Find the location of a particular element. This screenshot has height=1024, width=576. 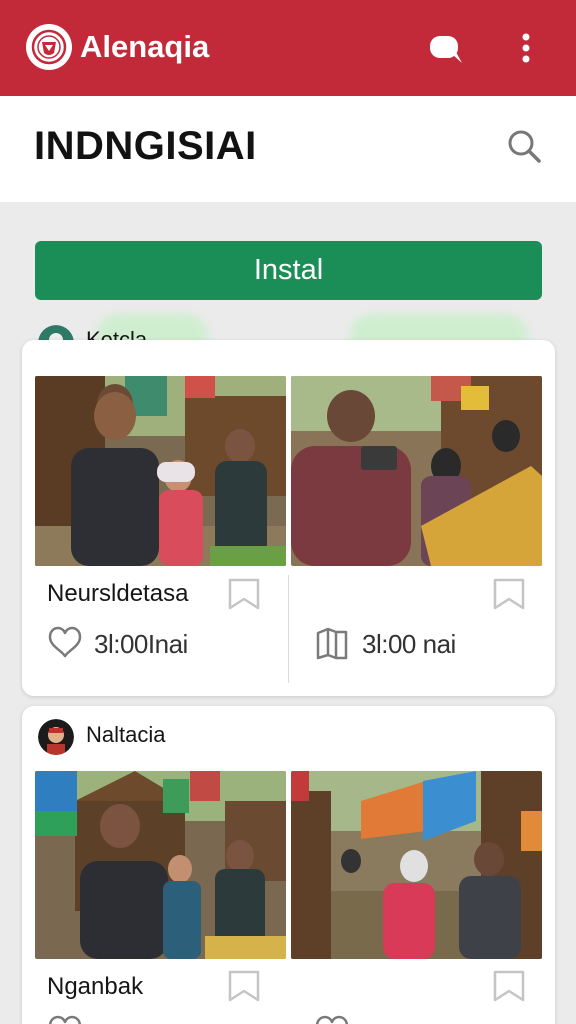

read-button is located at coordinates (332, 643).